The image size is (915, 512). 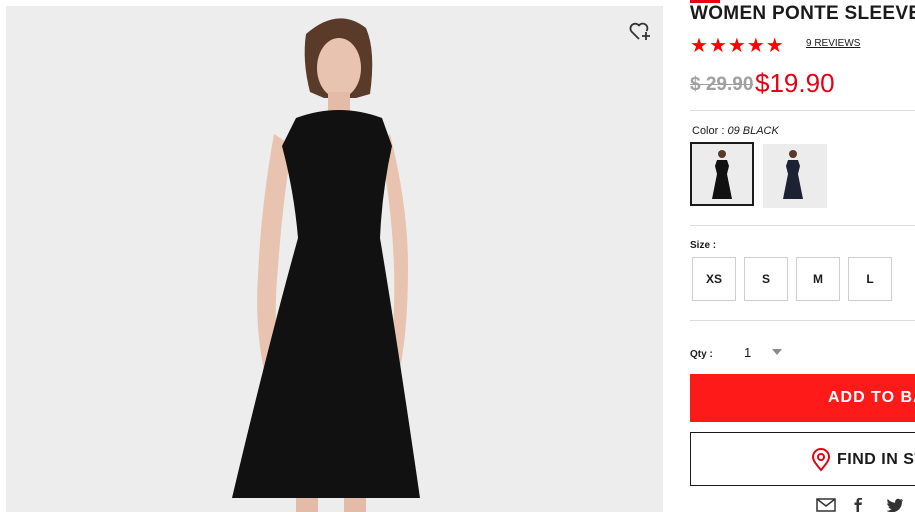 What do you see at coordinates (766, 279) in the screenshot?
I see `size-option-s: S` at bounding box center [766, 279].